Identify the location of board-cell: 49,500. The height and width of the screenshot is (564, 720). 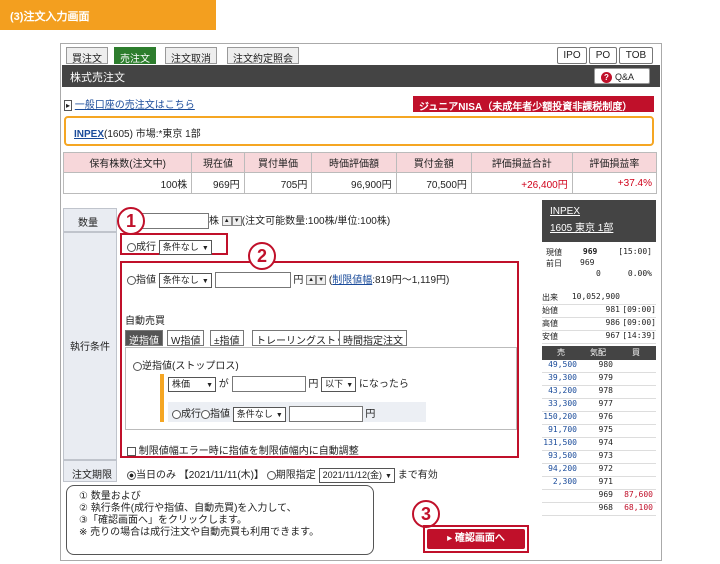
(562, 364).